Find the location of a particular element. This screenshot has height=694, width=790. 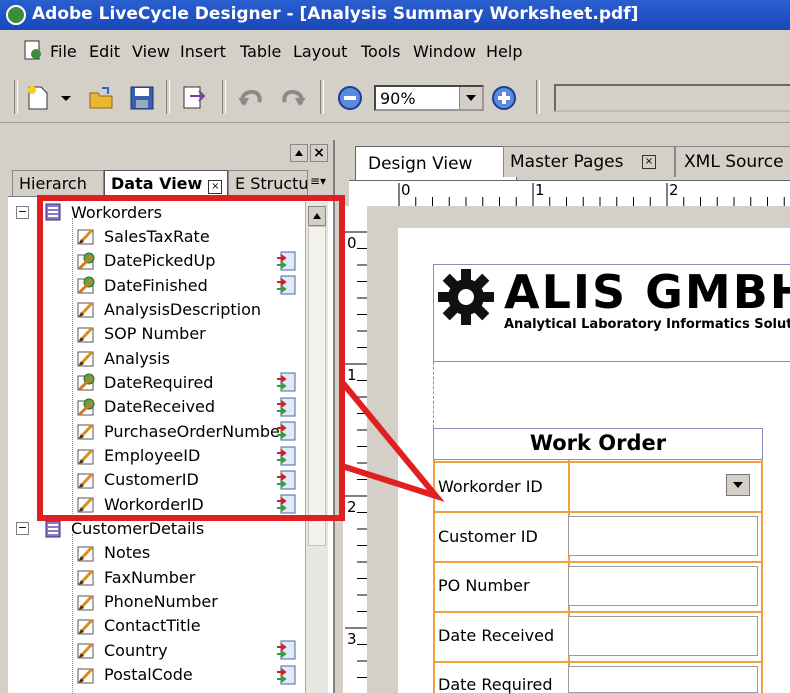

toolbar-grip is located at coordinates (16, 97).